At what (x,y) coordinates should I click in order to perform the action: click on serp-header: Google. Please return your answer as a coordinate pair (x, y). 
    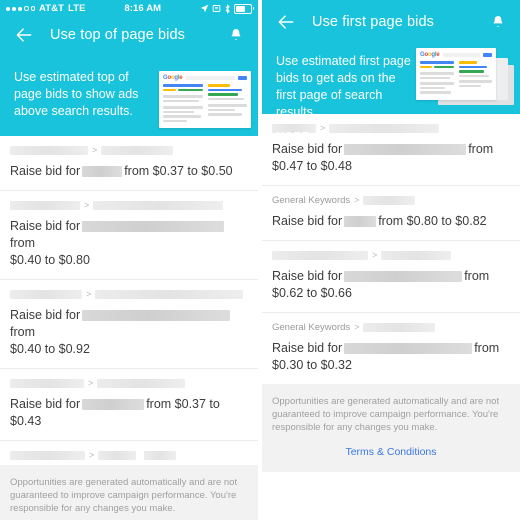
    Looking at the image, I should click on (456, 54).